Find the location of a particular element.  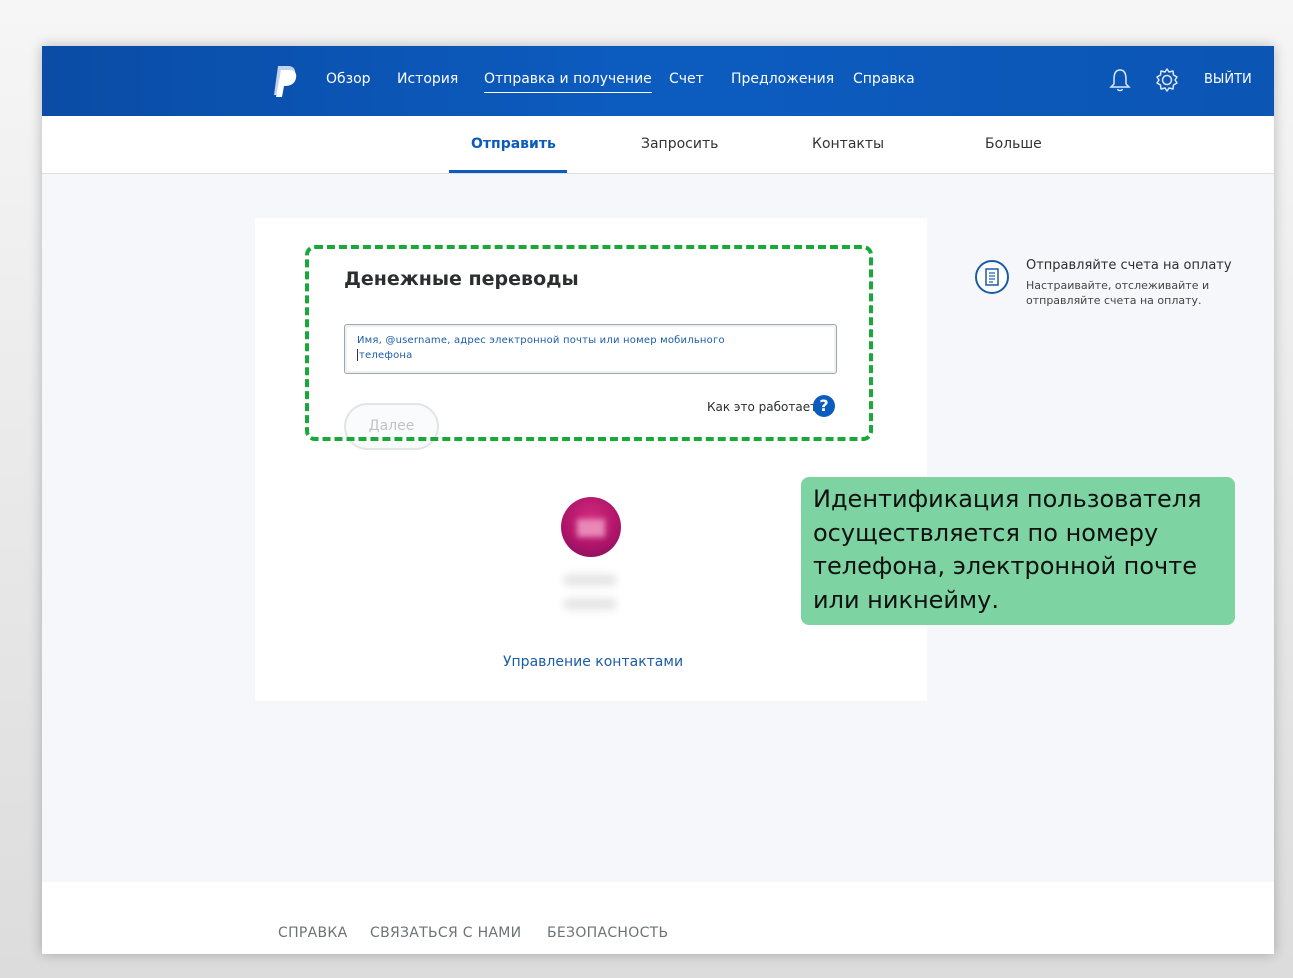

nav-item-account: Счет is located at coordinates (686, 79).